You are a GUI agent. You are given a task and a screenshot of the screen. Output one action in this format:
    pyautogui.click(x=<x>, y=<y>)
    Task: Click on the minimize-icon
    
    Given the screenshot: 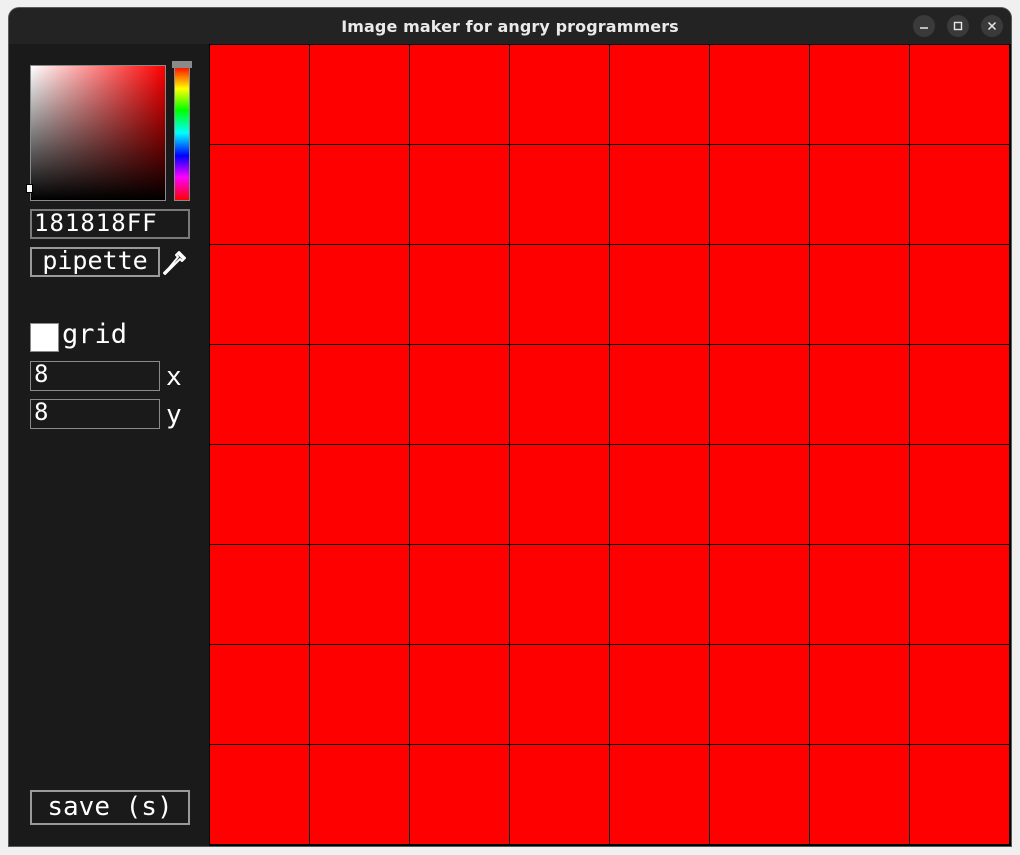 What is the action you would take?
    pyautogui.click(x=924, y=28)
    